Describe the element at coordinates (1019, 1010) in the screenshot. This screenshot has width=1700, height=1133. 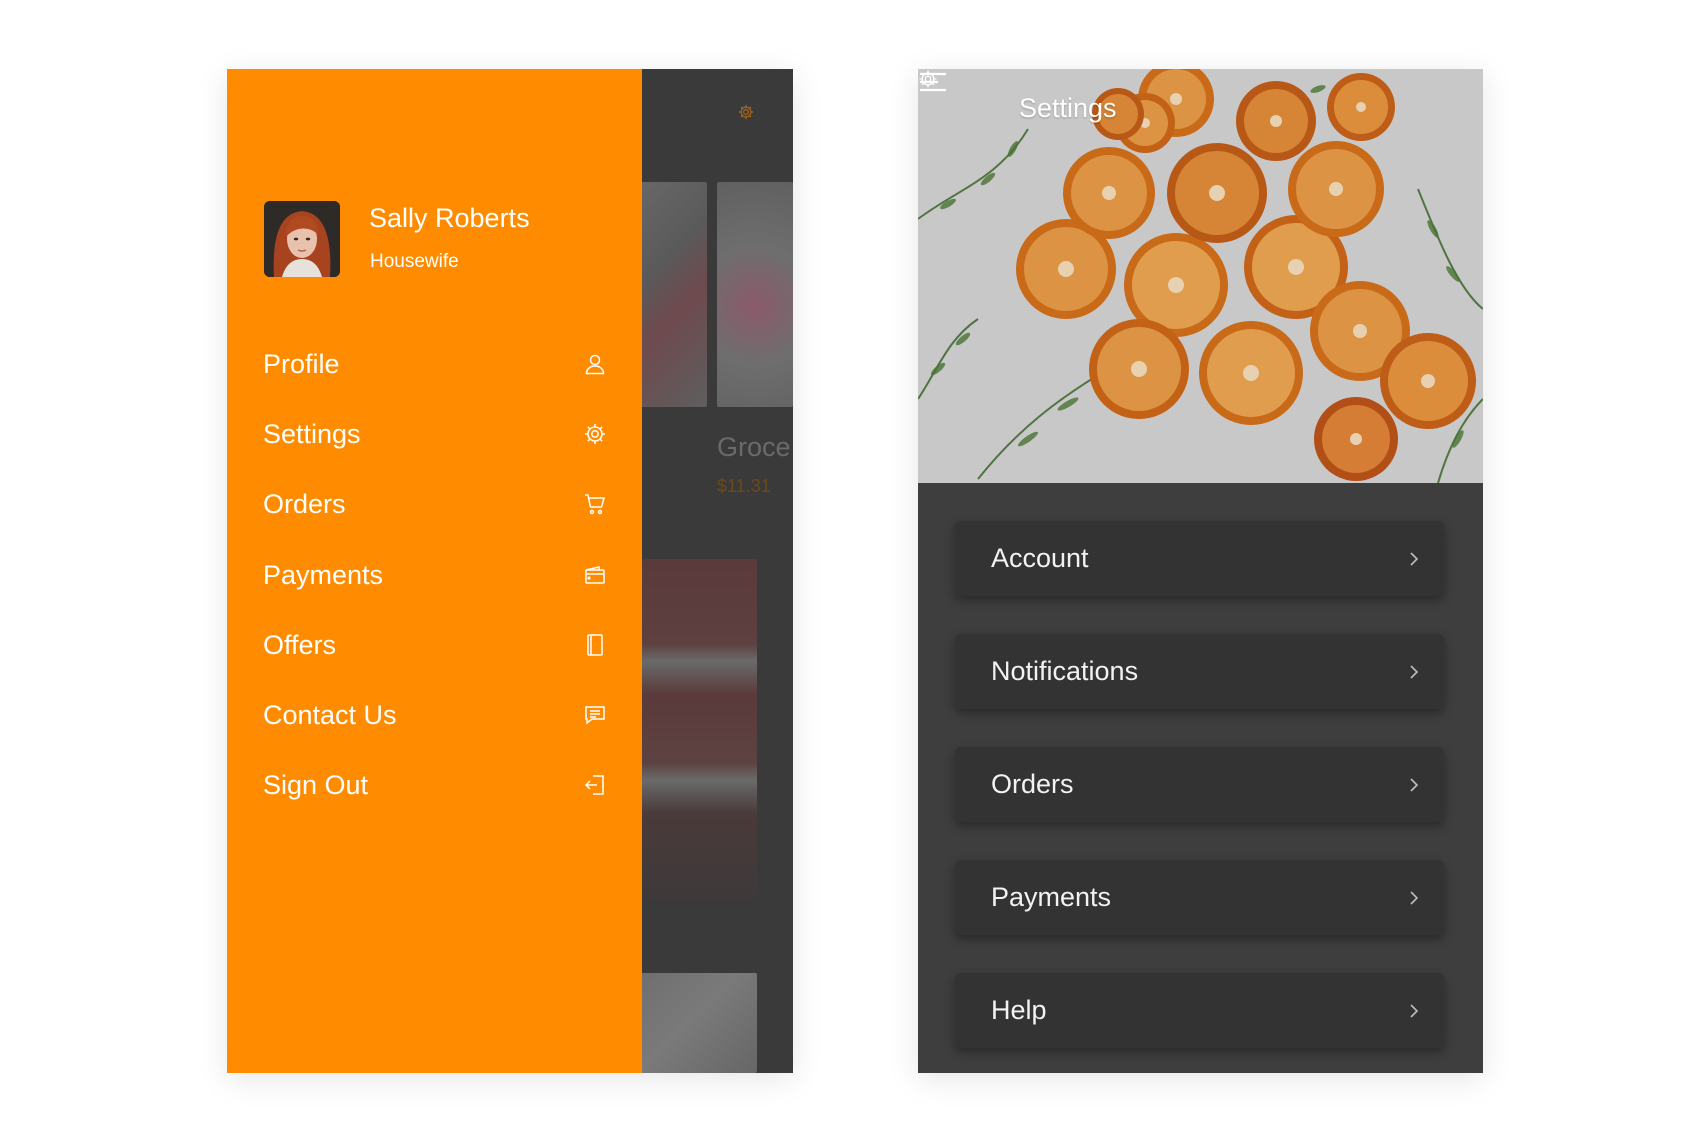
I see `settings-item-label: Help` at that location.